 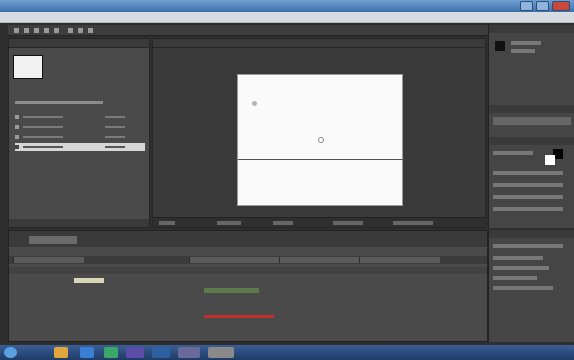 What do you see at coordinates (526, 6) in the screenshot?
I see `minimize-button` at bounding box center [526, 6].